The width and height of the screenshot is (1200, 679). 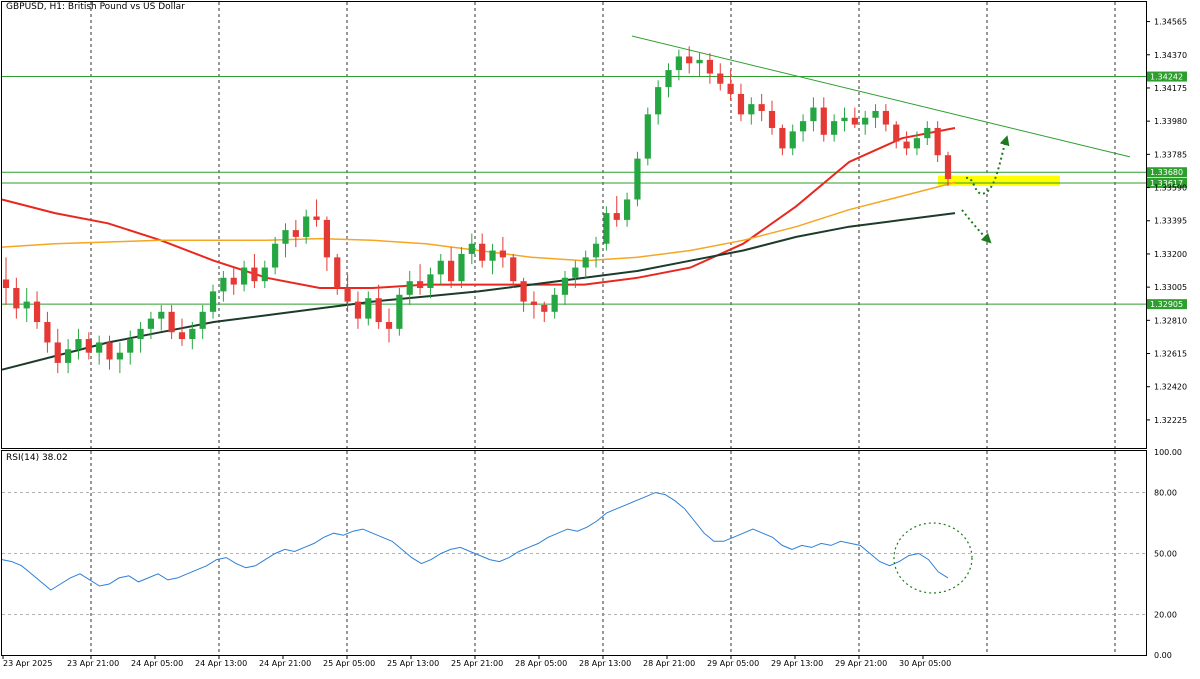 What do you see at coordinates (349, 663) in the screenshot?
I see `time-tick-label: 25 Apr 05:00` at bounding box center [349, 663].